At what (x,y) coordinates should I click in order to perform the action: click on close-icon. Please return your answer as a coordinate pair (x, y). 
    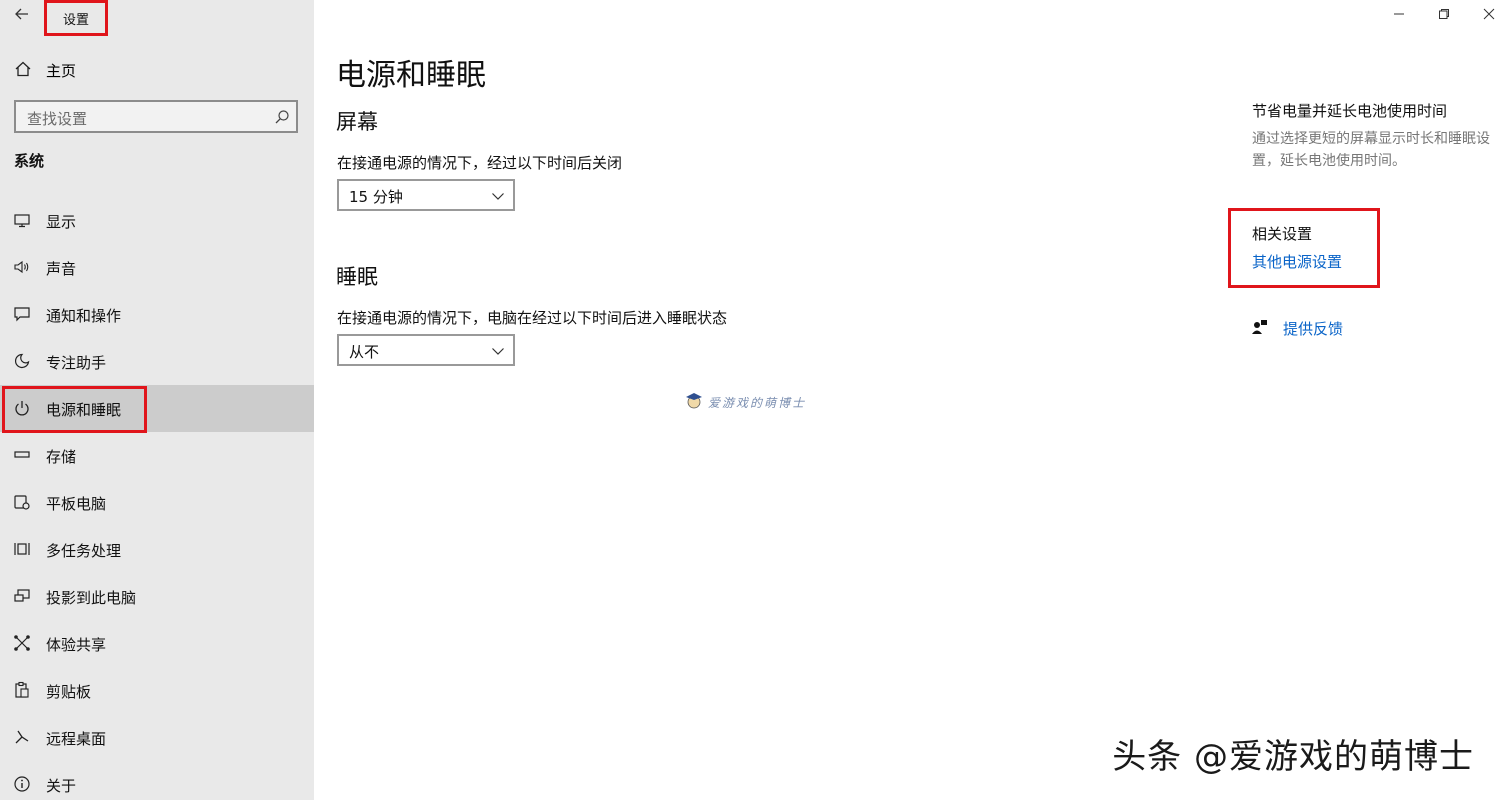
    Looking at the image, I should click on (1483, 14).